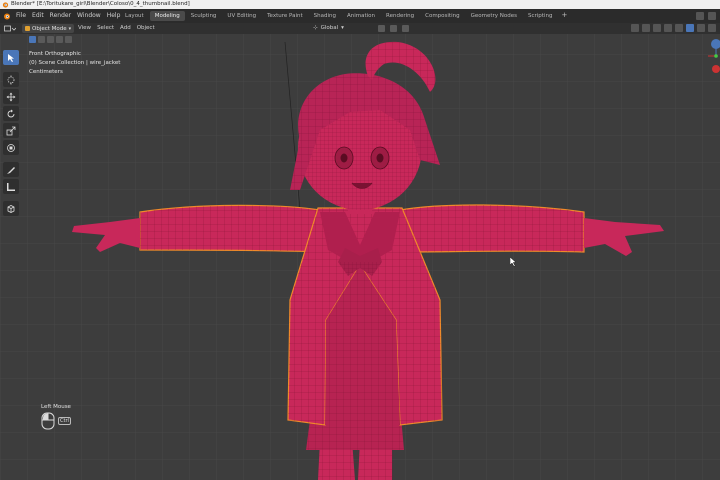 This screenshot has width=720, height=480. Describe the element at coordinates (38, 15) in the screenshot. I see `menu-edit: Edit` at that location.